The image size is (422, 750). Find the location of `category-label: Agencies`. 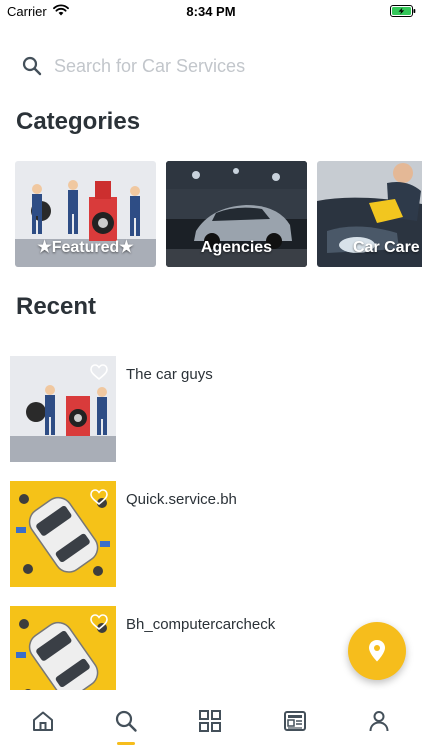

category-label: Agencies is located at coordinates (236, 247).